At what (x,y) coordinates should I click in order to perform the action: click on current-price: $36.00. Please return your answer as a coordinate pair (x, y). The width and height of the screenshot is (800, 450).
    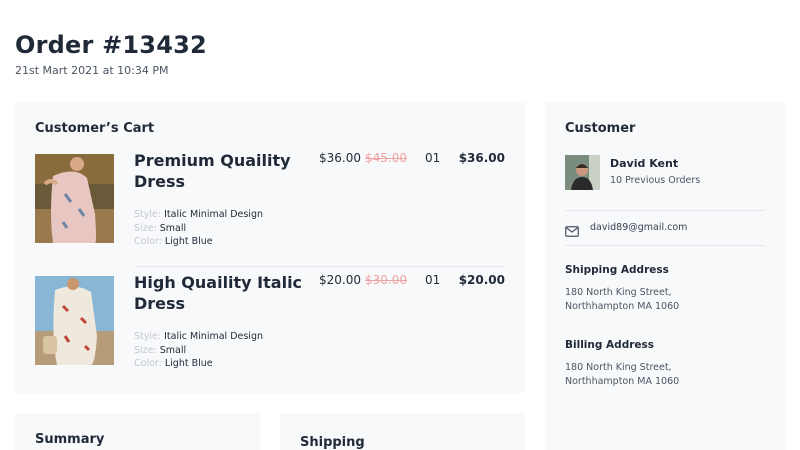
    Looking at the image, I should click on (340, 158).